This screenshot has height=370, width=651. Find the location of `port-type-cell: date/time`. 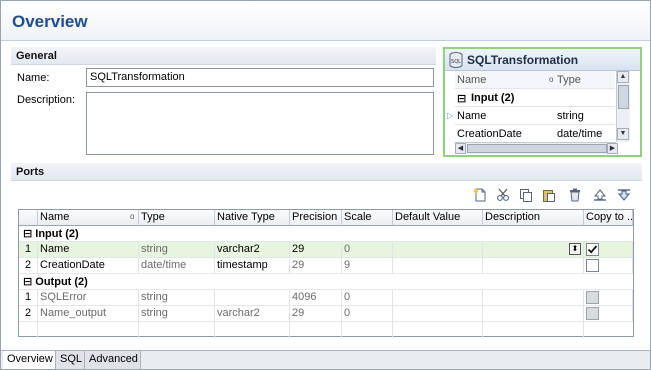

port-type-cell: date/time is located at coordinates (177, 266).